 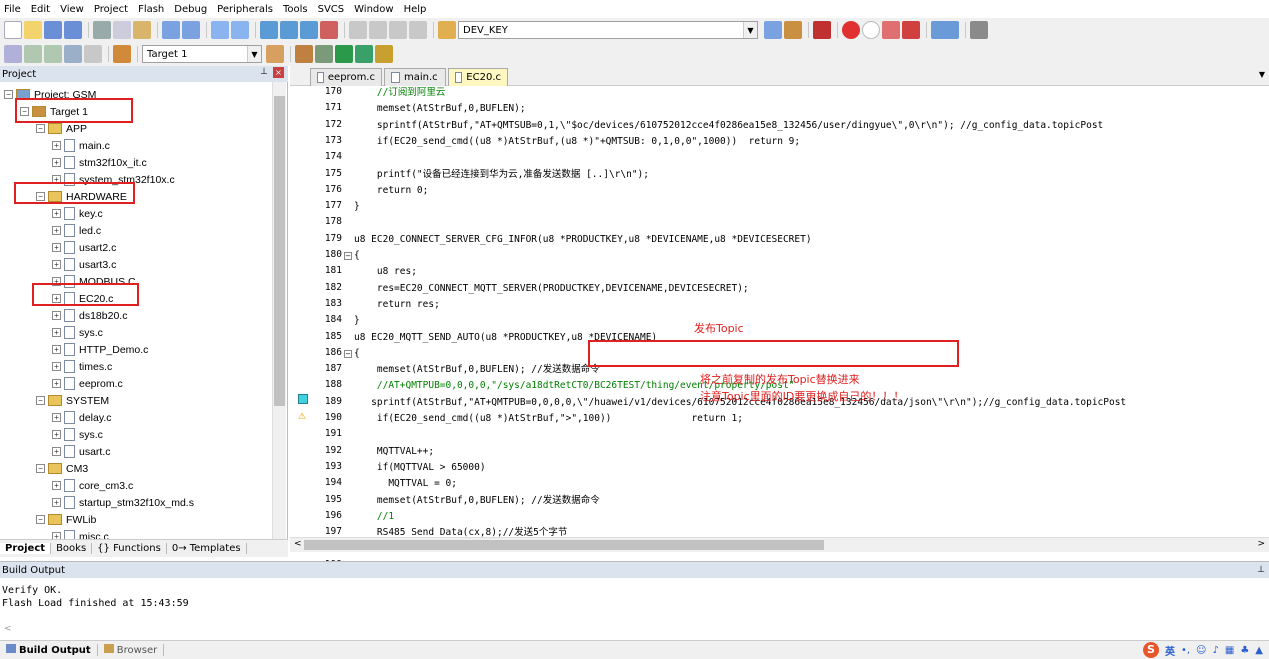 I want to click on manage-project-icon, so click(x=304, y=54).